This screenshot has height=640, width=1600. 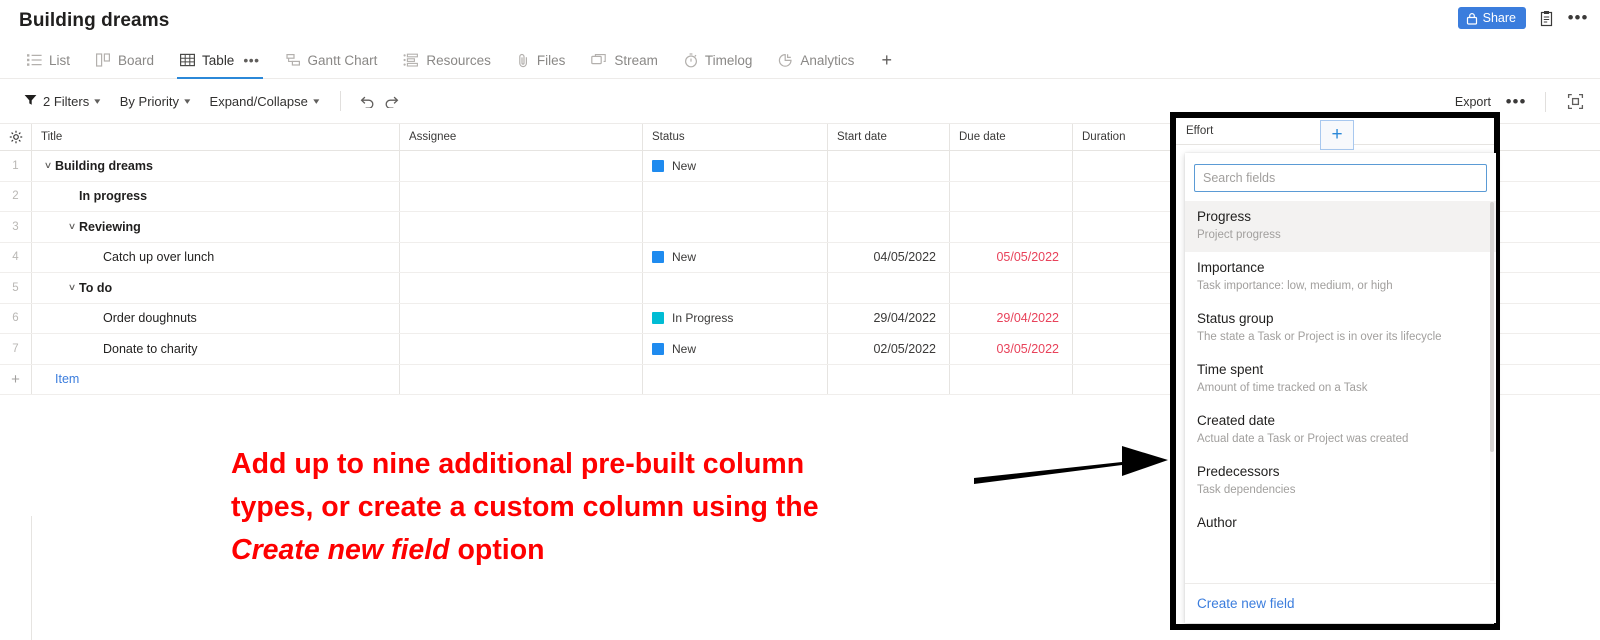 I want to click on row-due-date-cell: 05/05/2022, so click(x=1011, y=257).